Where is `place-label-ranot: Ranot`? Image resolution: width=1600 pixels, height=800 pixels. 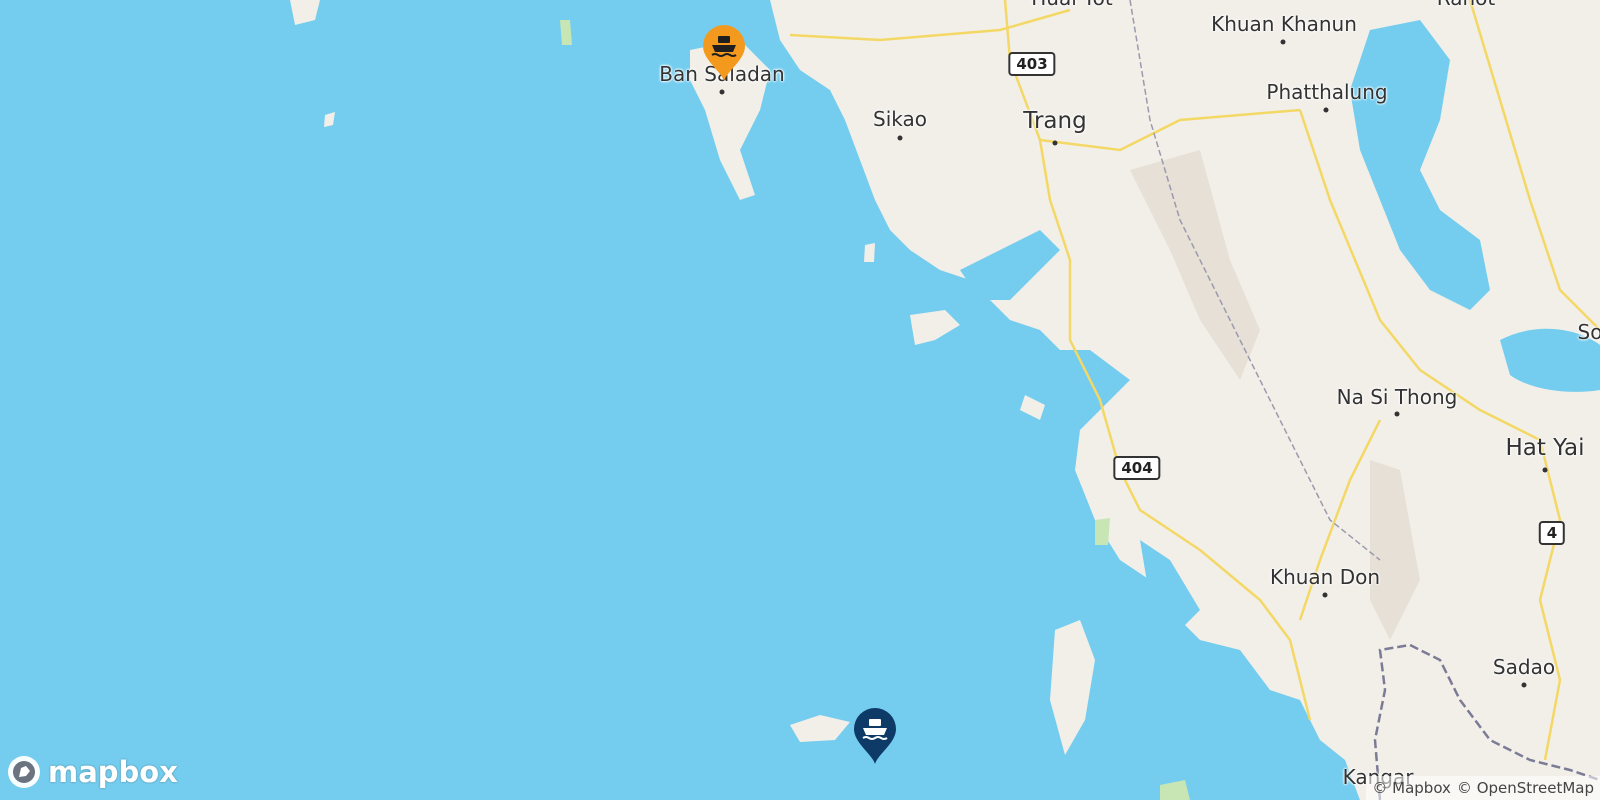 place-label-ranot: Ranot is located at coordinates (1466, 5).